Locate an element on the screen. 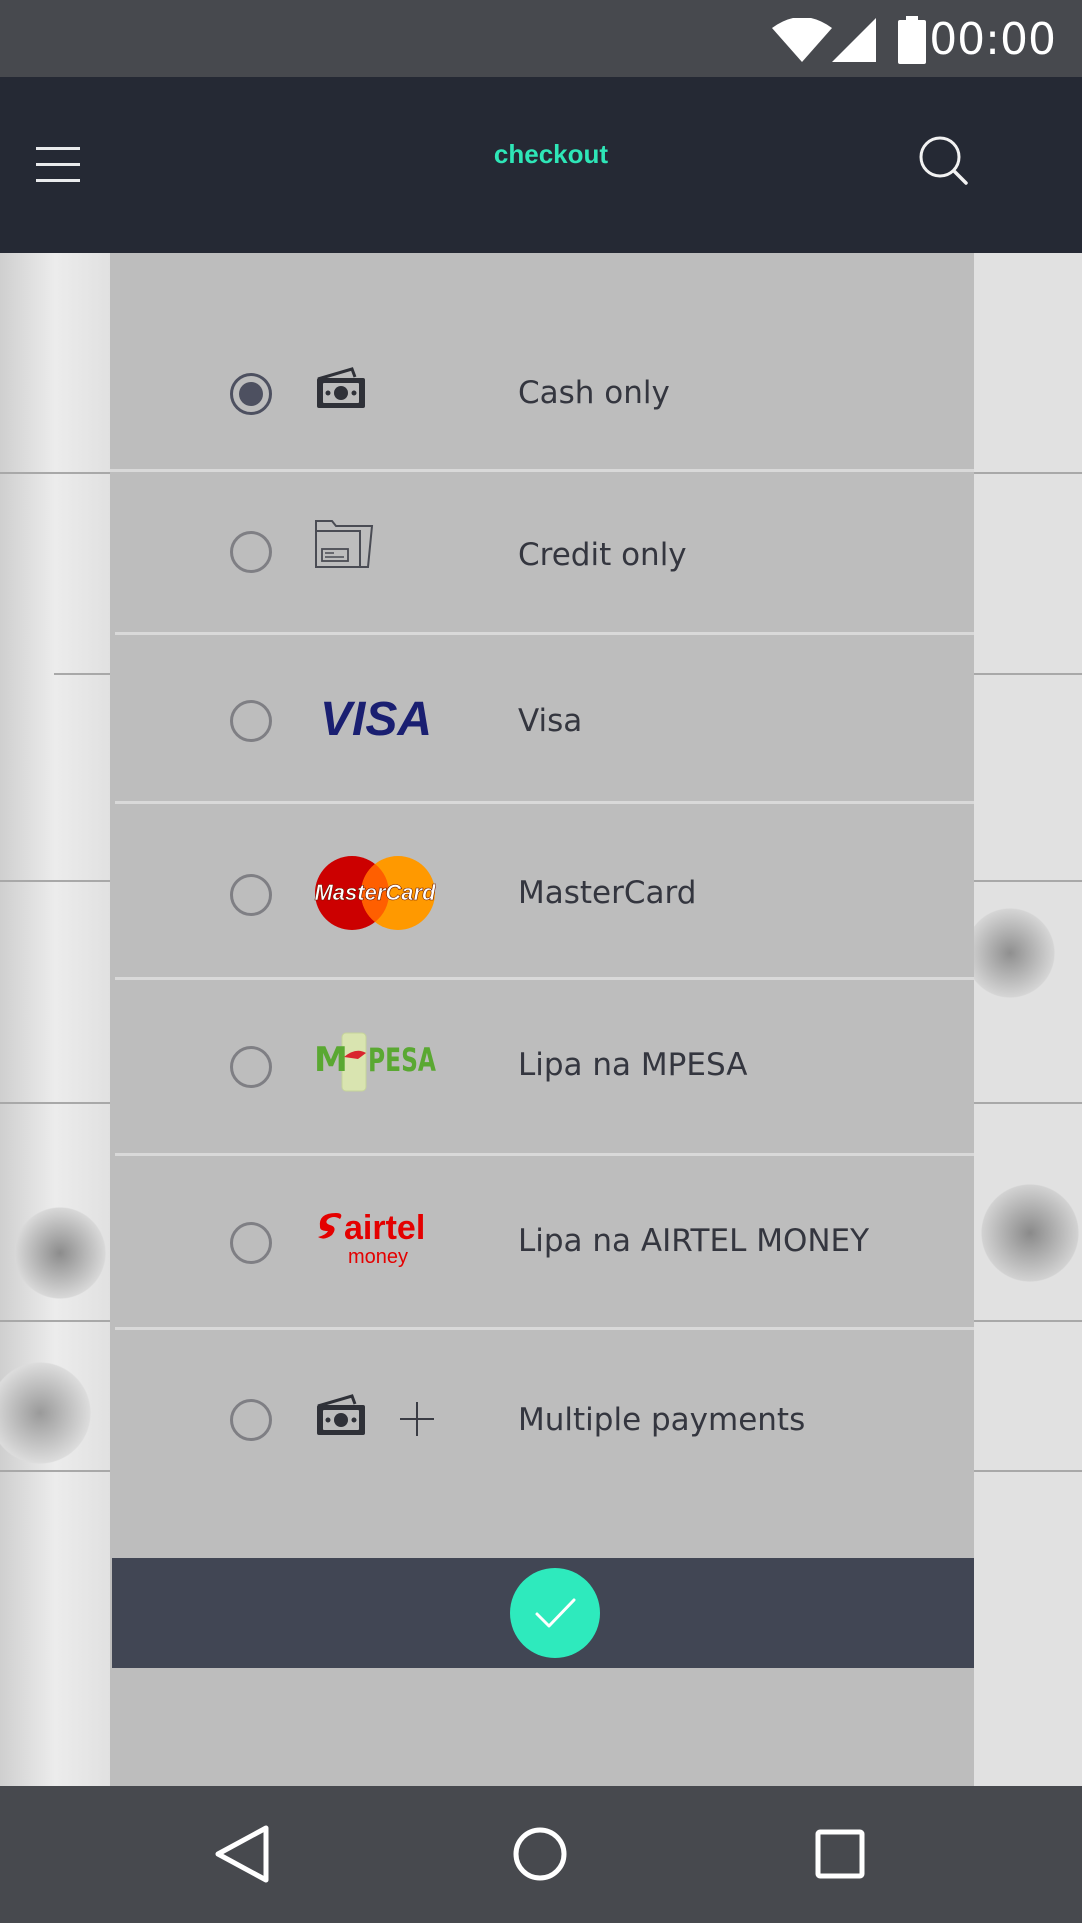 Image resolution: width=1082 pixels, height=1923 pixels. payment-option-label: Visa is located at coordinates (550, 721).